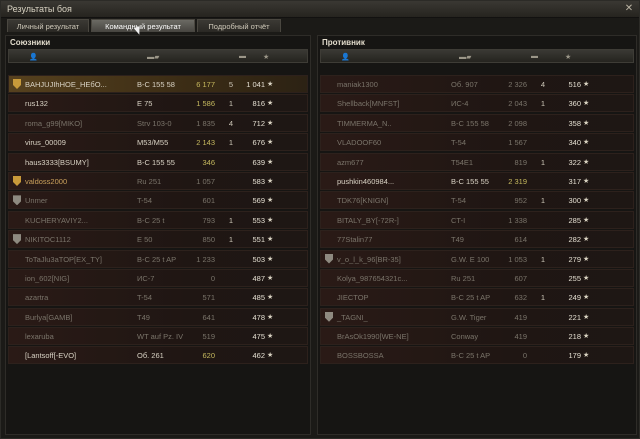 Image resolution: width=640 pixels, height=439 pixels. What do you see at coordinates (477, 239) in the screenshot?
I see `table-row: 77Stalin77 T49 614 282 ★` at bounding box center [477, 239].